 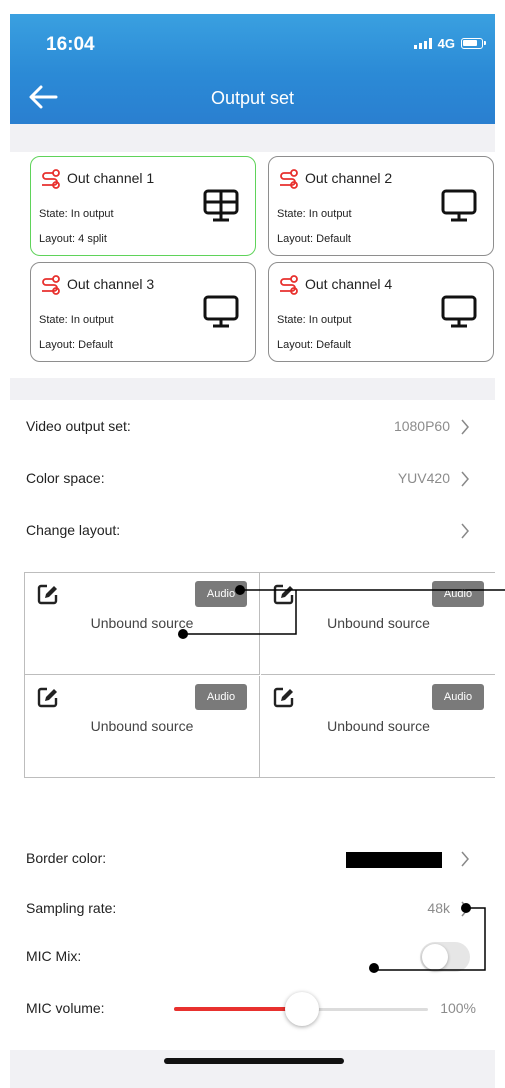 What do you see at coordinates (458, 1008) in the screenshot?
I see `mic-volume-value: 100%` at bounding box center [458, 1008].